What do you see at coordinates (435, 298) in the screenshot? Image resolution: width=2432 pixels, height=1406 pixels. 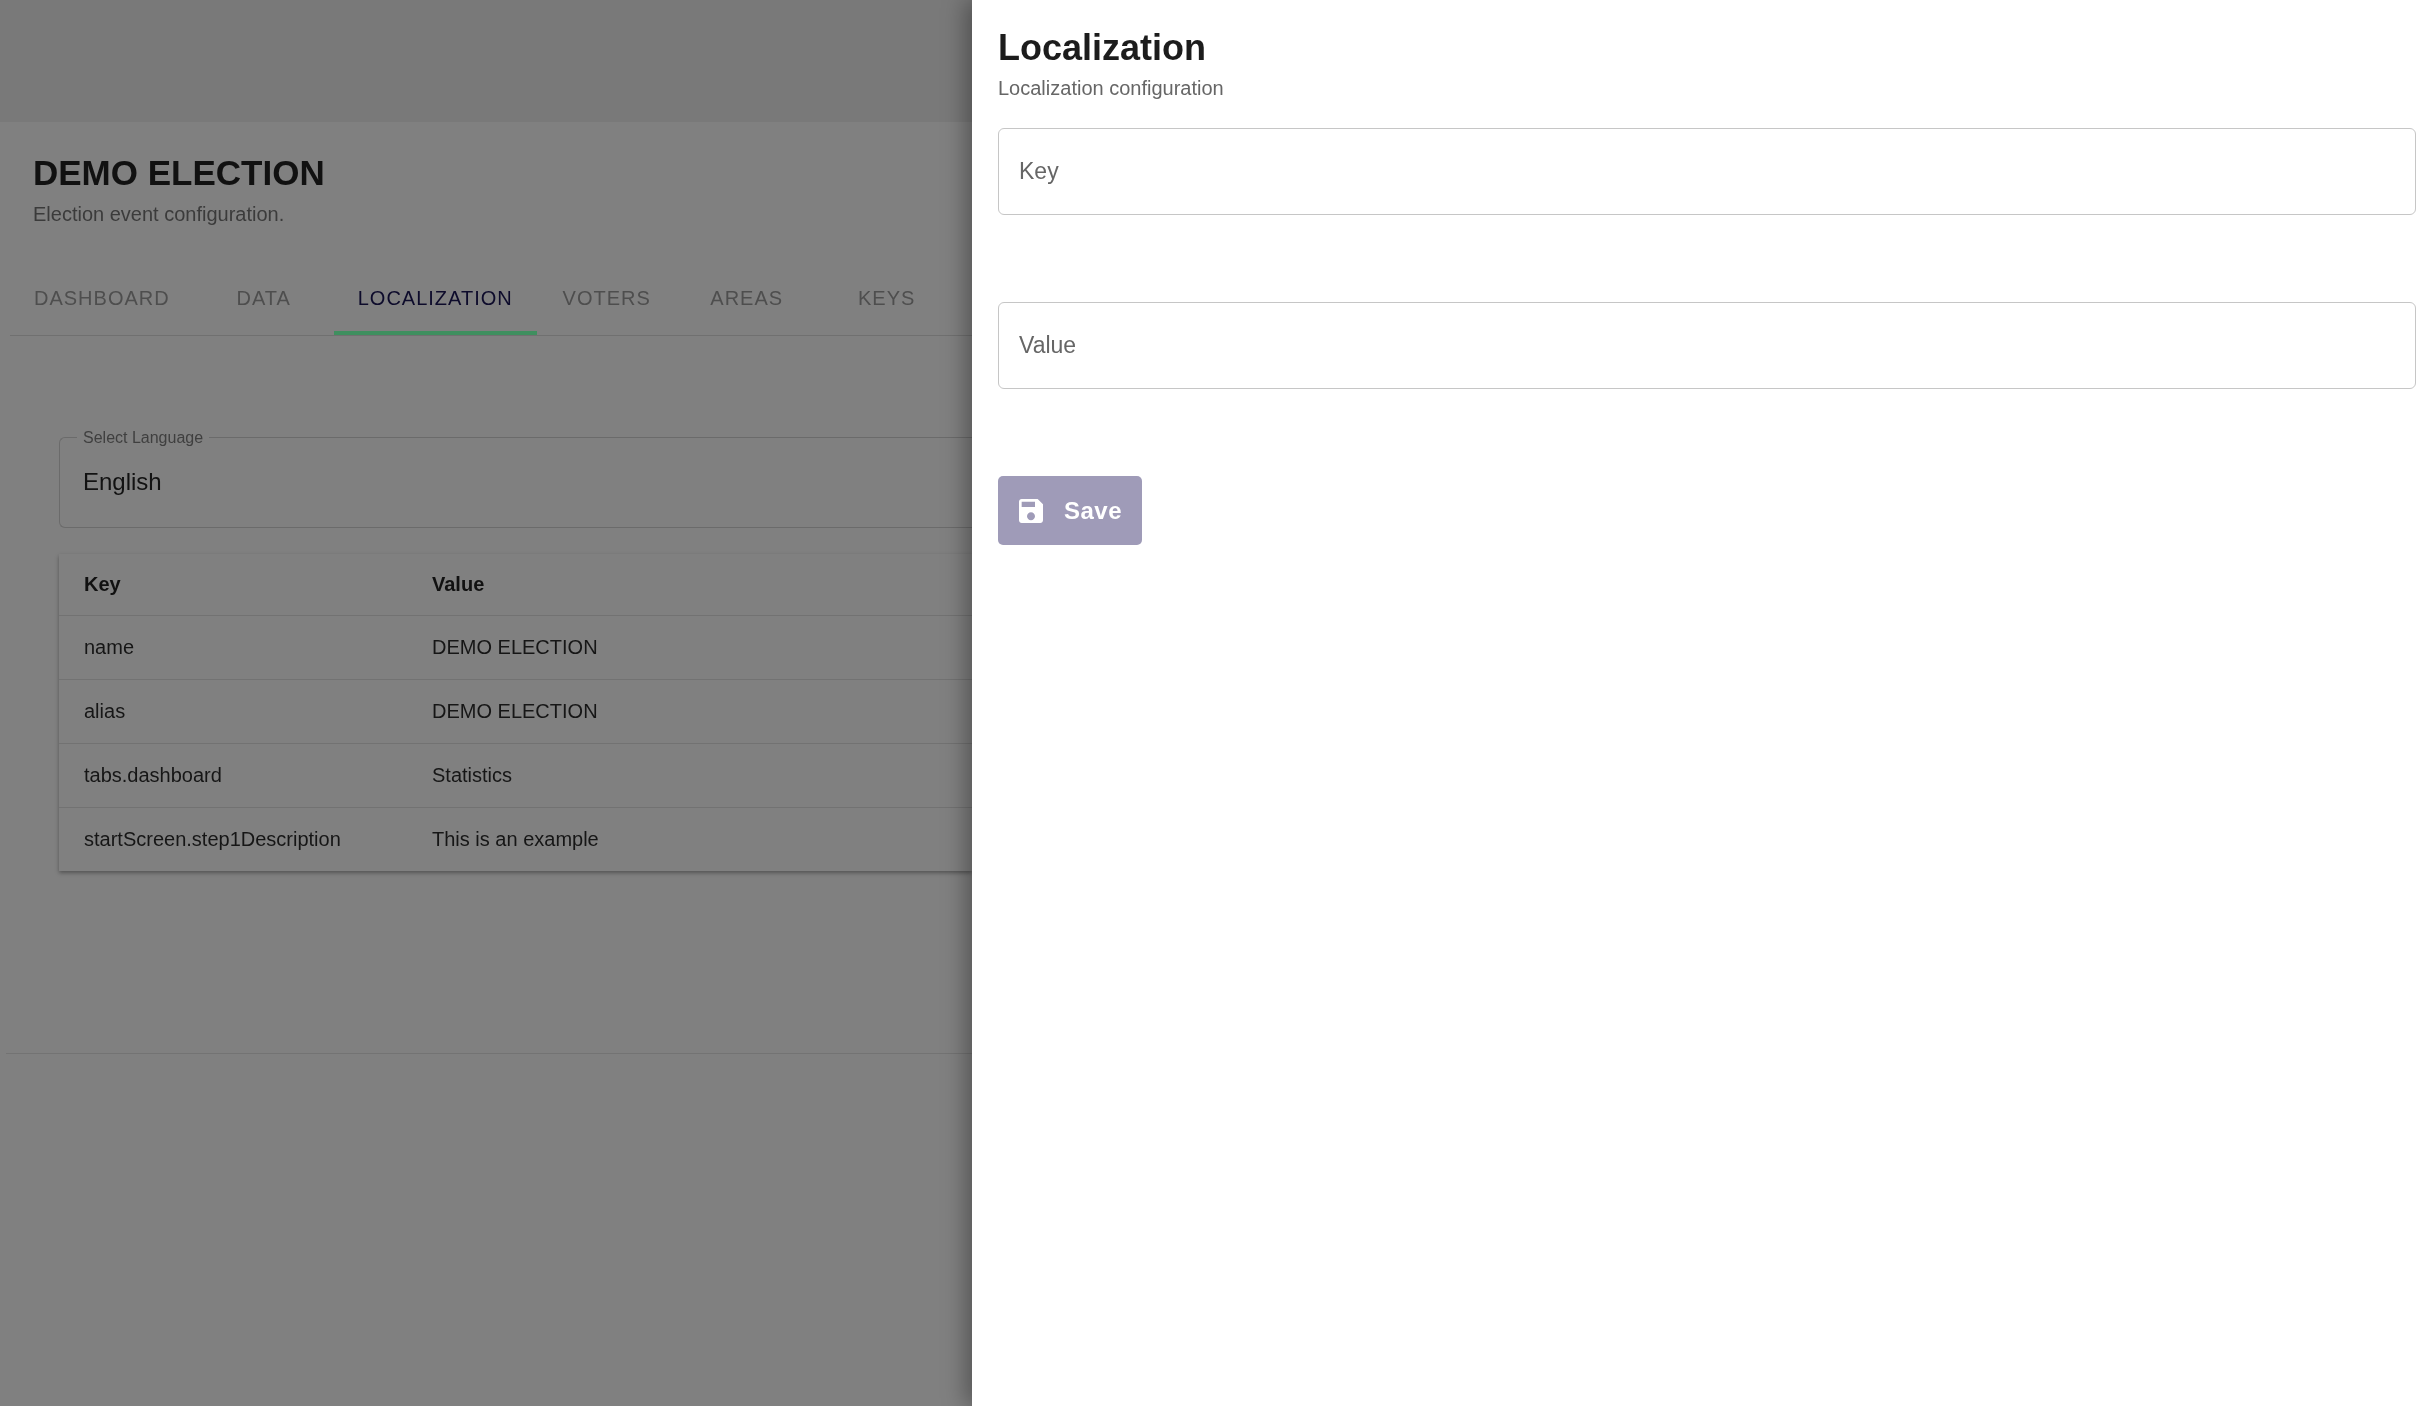 I see `tab: LOCALIZATION` at bounding box center [435, 298].